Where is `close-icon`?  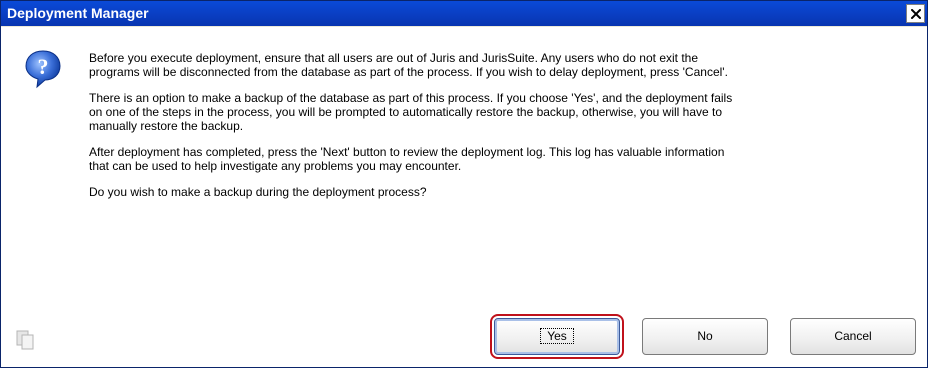 close-icon is located at coordinates (916, 14).